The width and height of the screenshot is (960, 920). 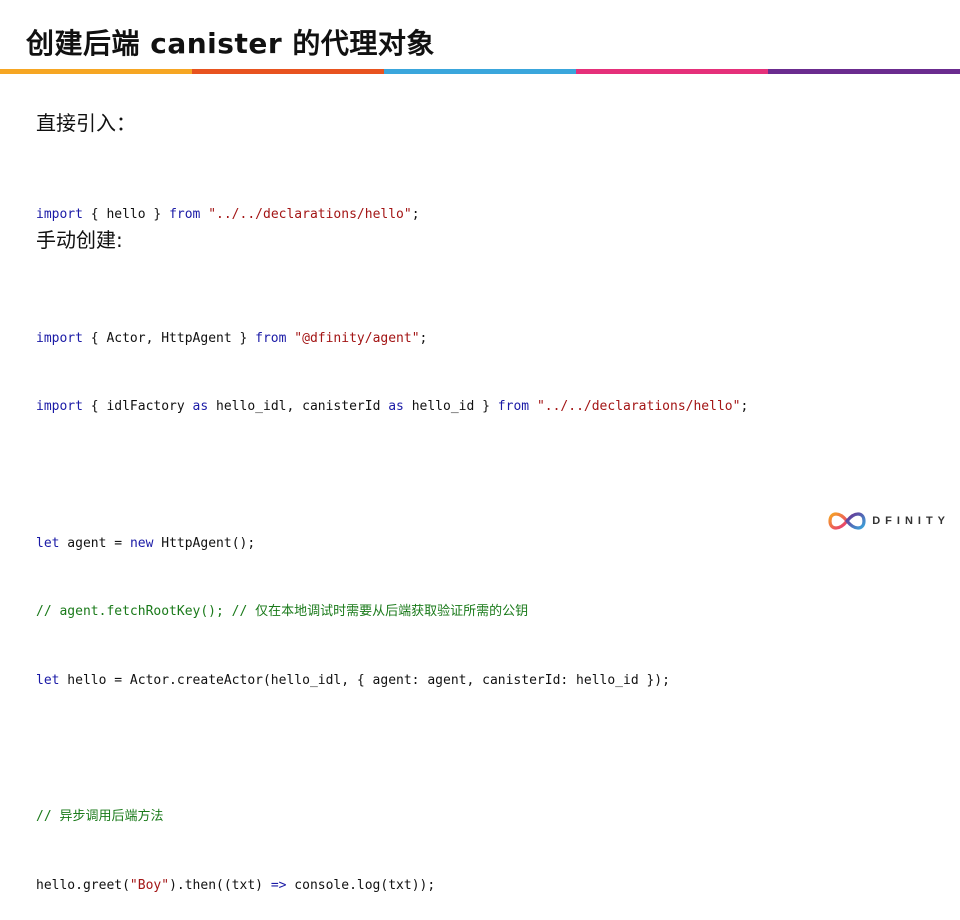 I want to click on infinity-logo-icon, so click(x=847, y=521).